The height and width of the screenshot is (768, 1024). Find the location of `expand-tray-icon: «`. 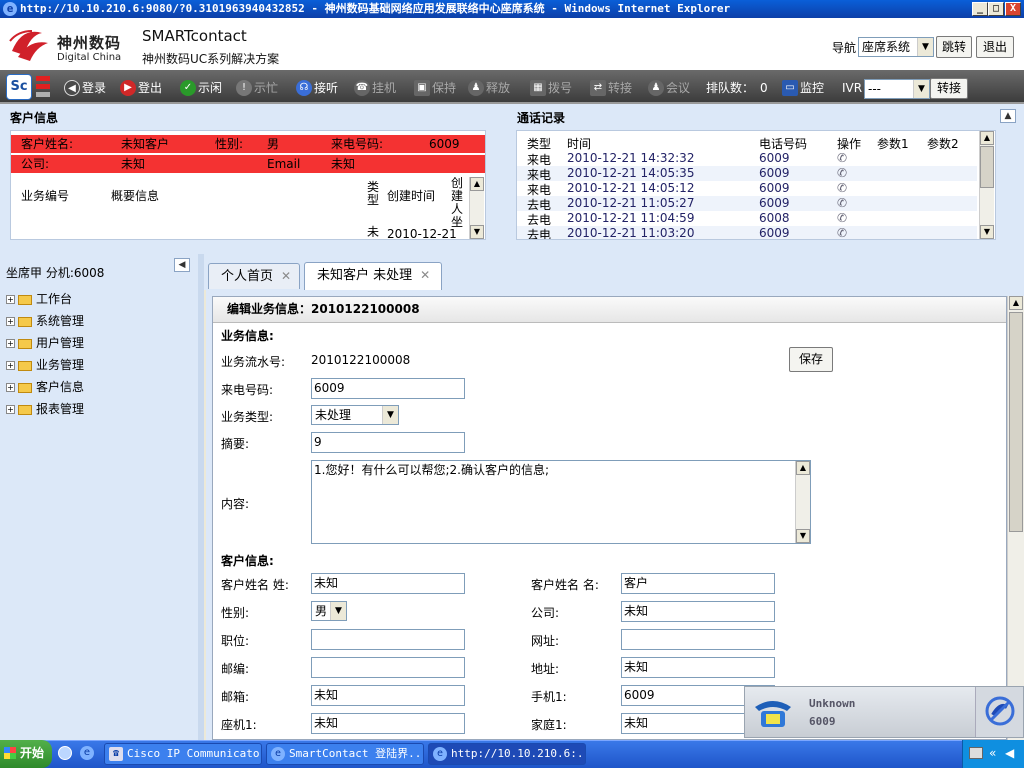

expand-tray-icon: « is located at coordinates (992, 753).